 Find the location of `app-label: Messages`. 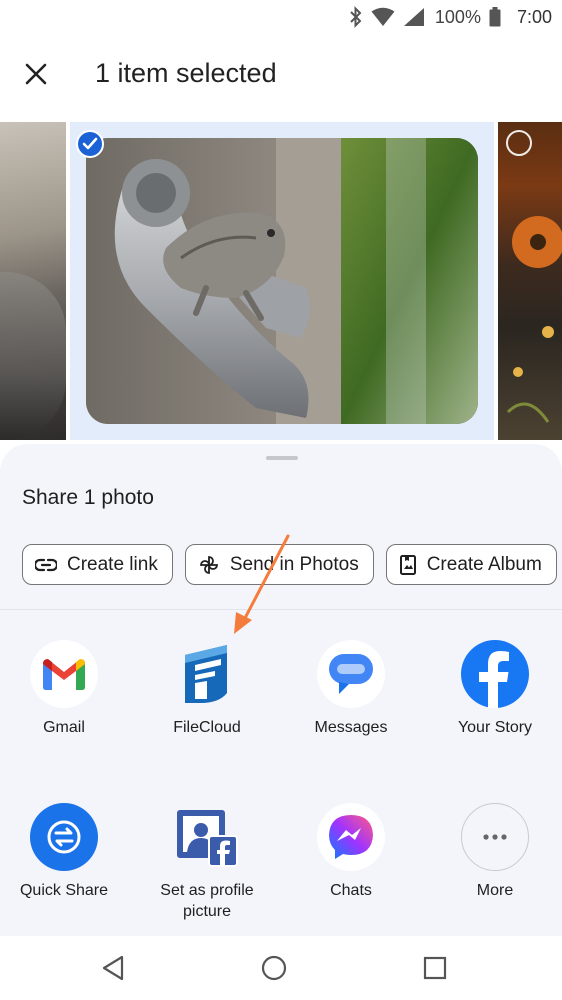

app-label: Messages is located at coordinates (351, 727).